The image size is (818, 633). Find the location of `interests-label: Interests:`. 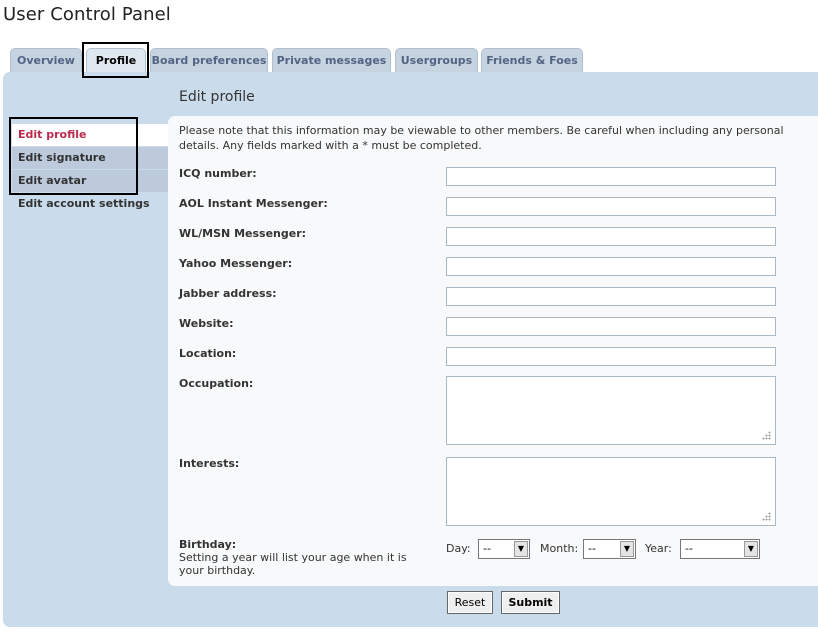

interests-label: Interests: is located at coordinates (209, 463).